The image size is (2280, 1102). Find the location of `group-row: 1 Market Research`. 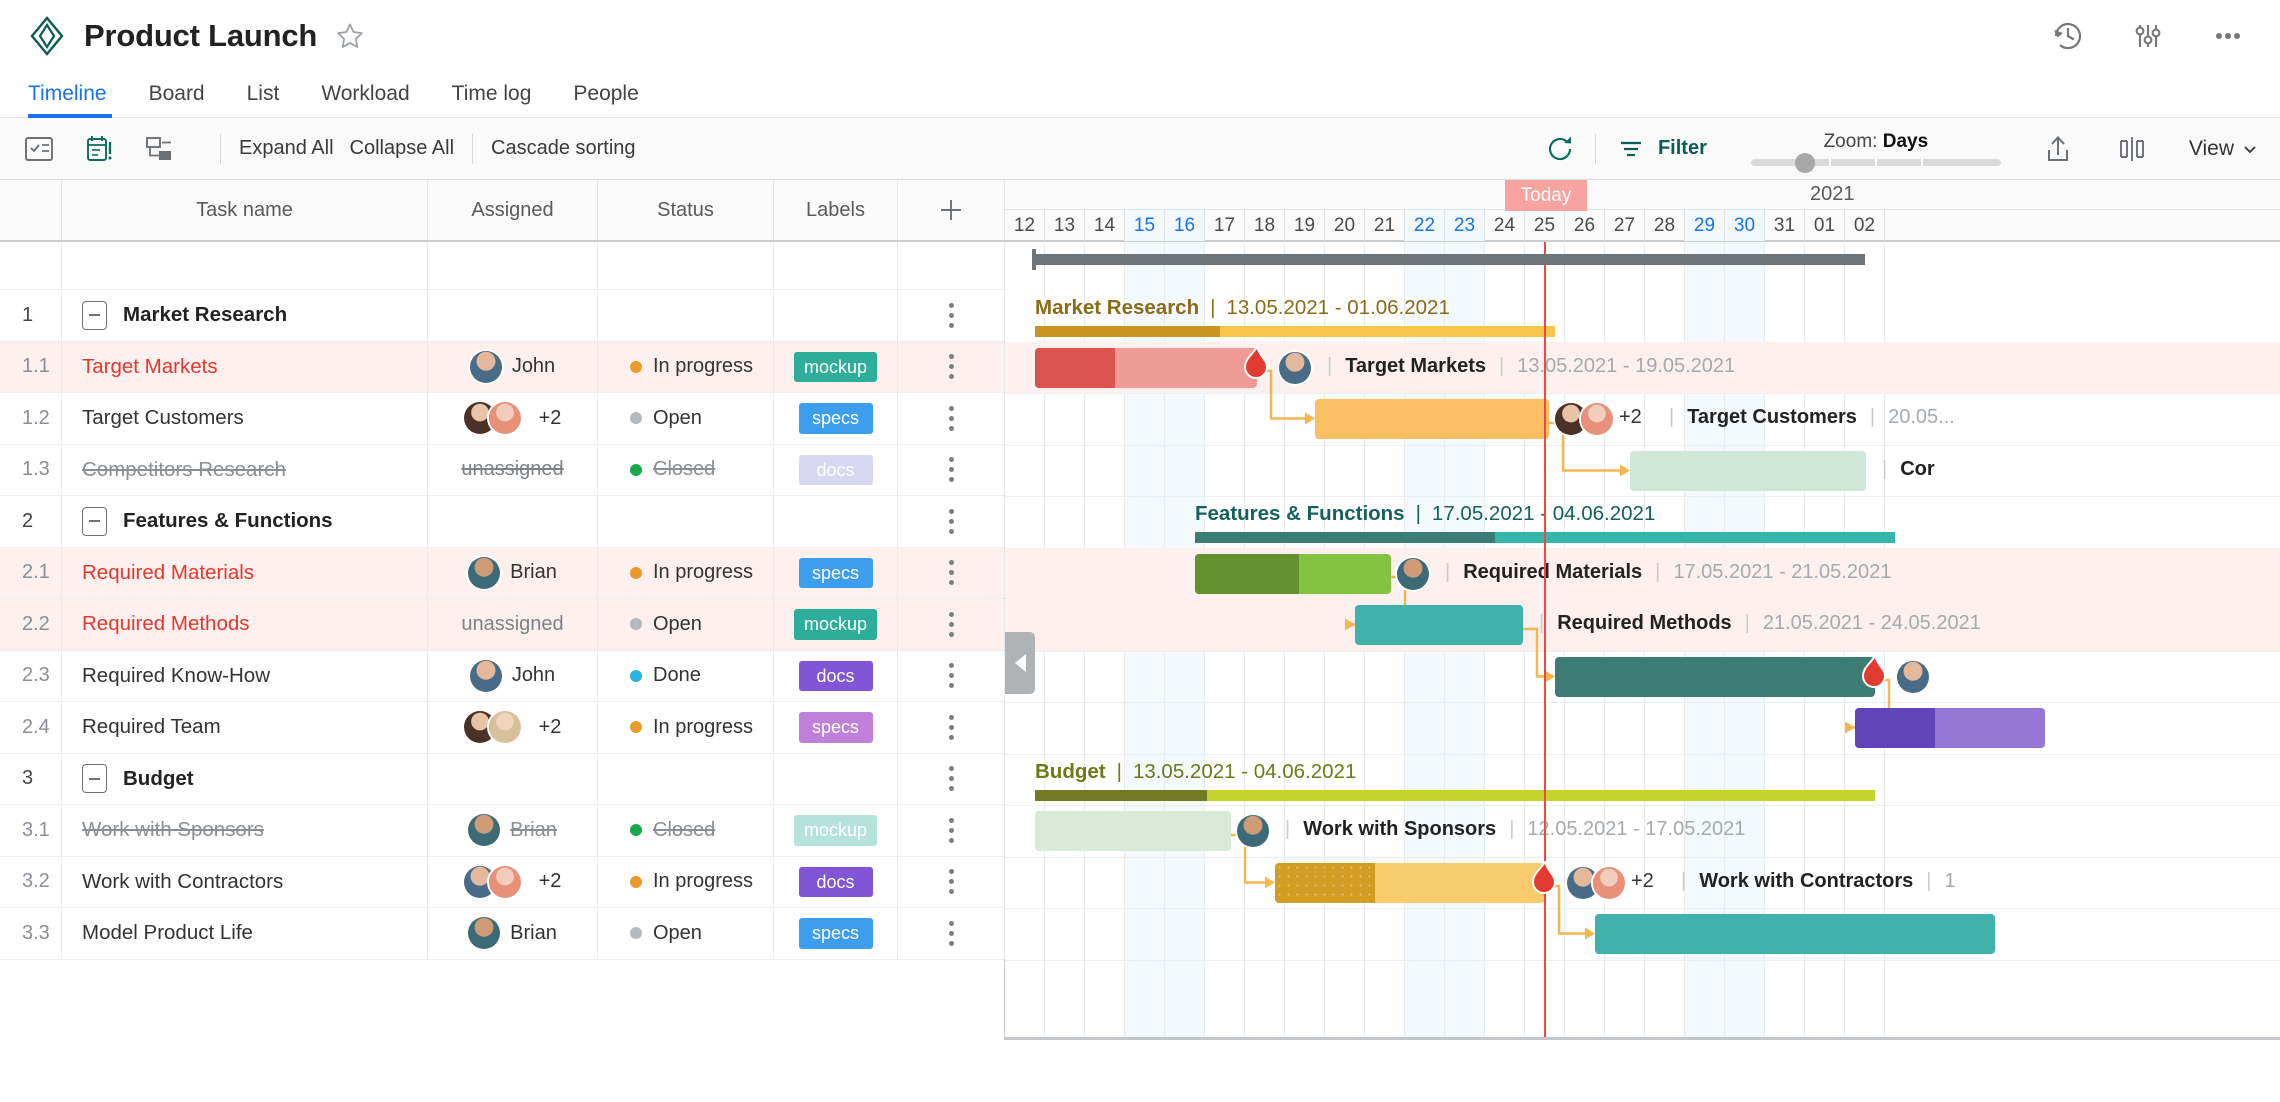

group-row: 1 Market Research is located at coordinates (502, 316).